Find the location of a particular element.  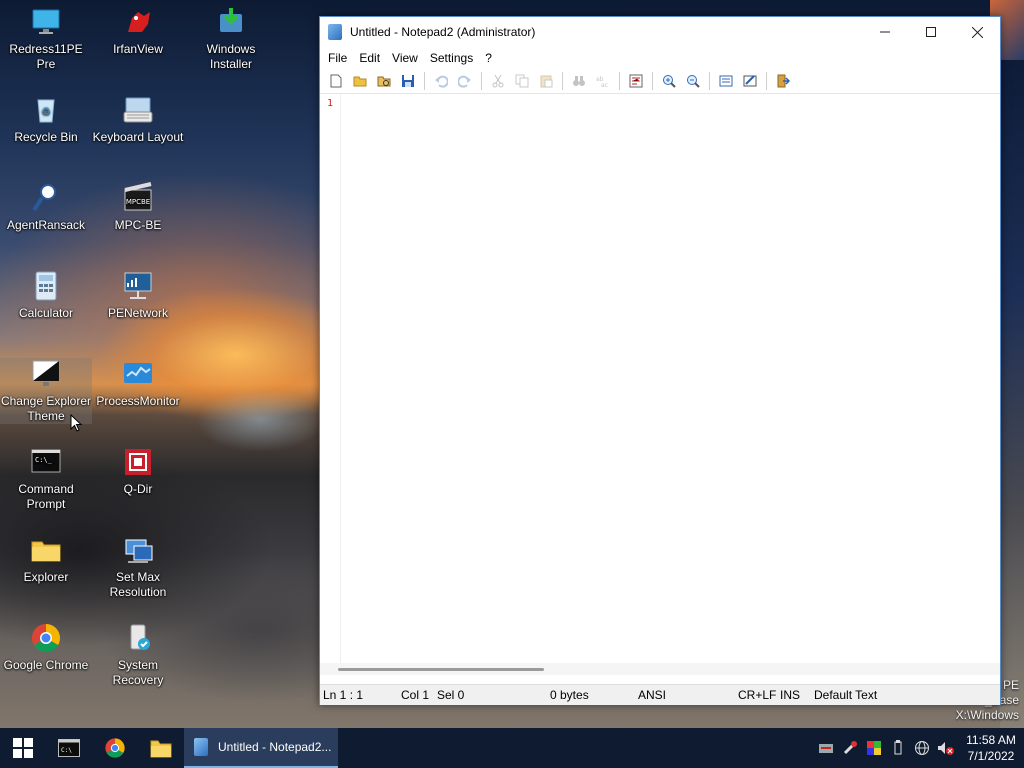

volume-muted-icon is located at coordinates (946, 748).